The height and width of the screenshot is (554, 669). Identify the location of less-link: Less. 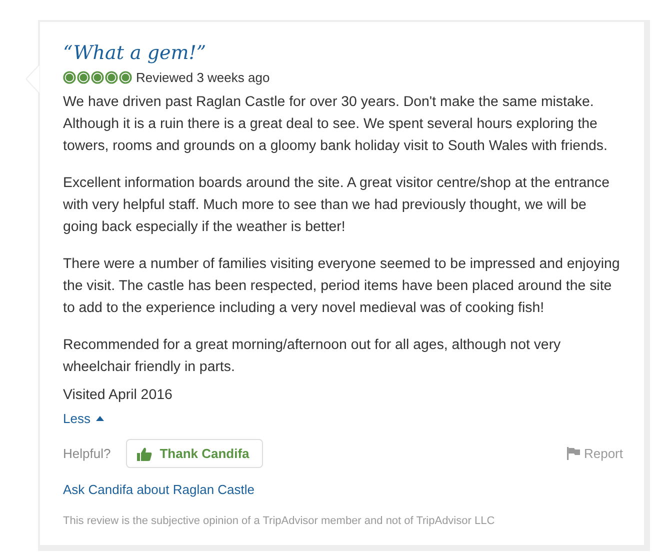
(83, 418).